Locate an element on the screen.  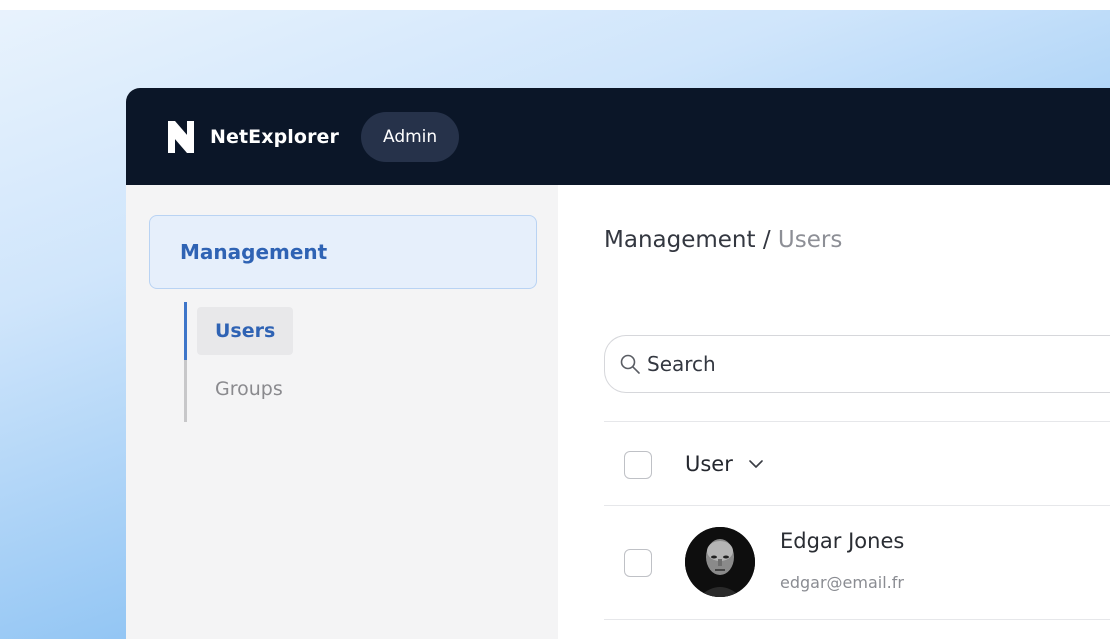
search-input is located at coordinates (847, 364).